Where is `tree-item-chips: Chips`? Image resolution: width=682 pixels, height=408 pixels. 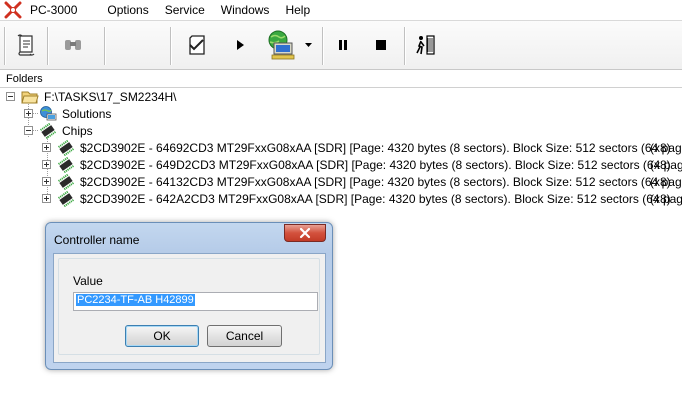
tree-item-chips: Chips is located at coordinates (58, 130).